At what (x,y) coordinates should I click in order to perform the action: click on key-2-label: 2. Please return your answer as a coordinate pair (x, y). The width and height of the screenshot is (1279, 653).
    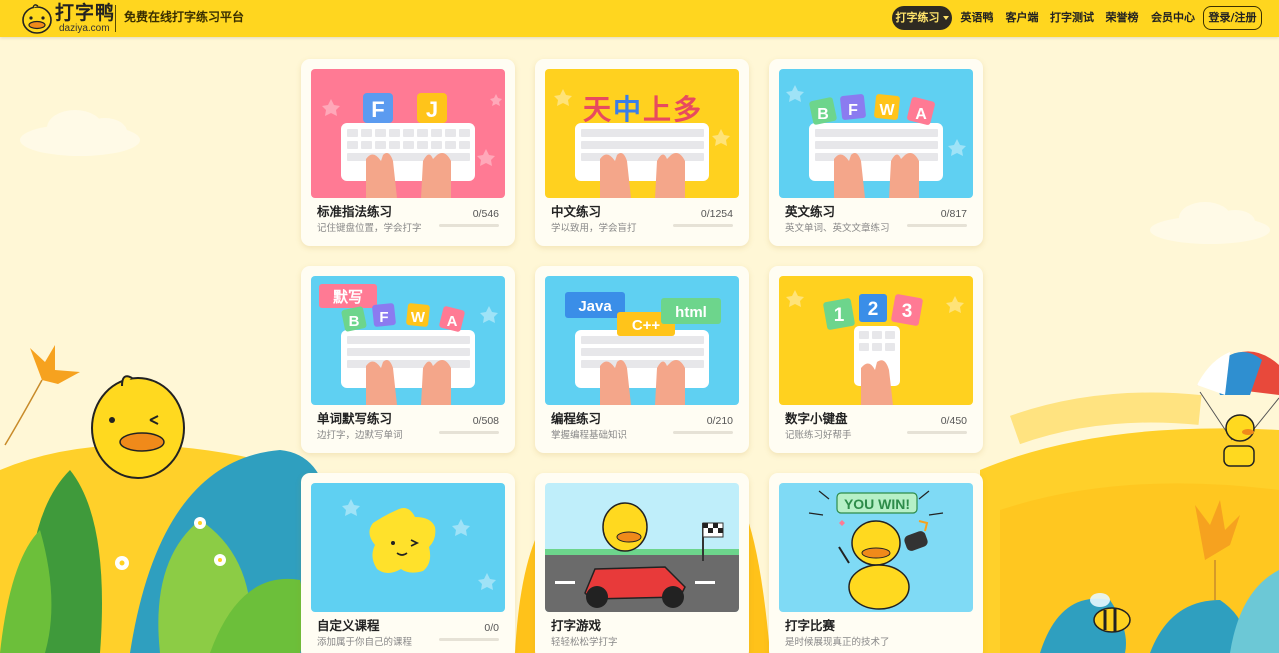
    Looking at the image, I should click on (873, 309).